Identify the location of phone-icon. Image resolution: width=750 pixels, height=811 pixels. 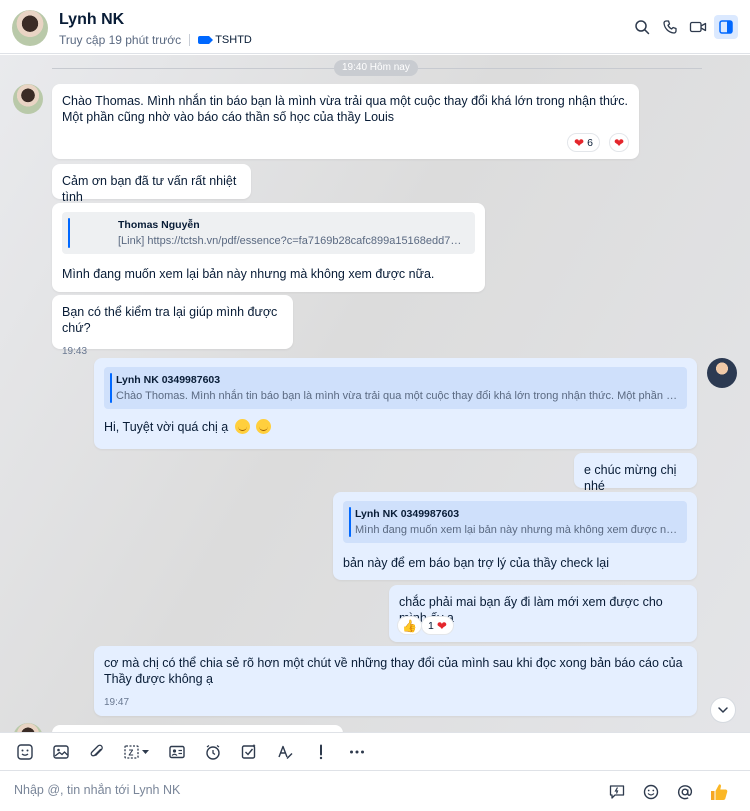
(670, 27).